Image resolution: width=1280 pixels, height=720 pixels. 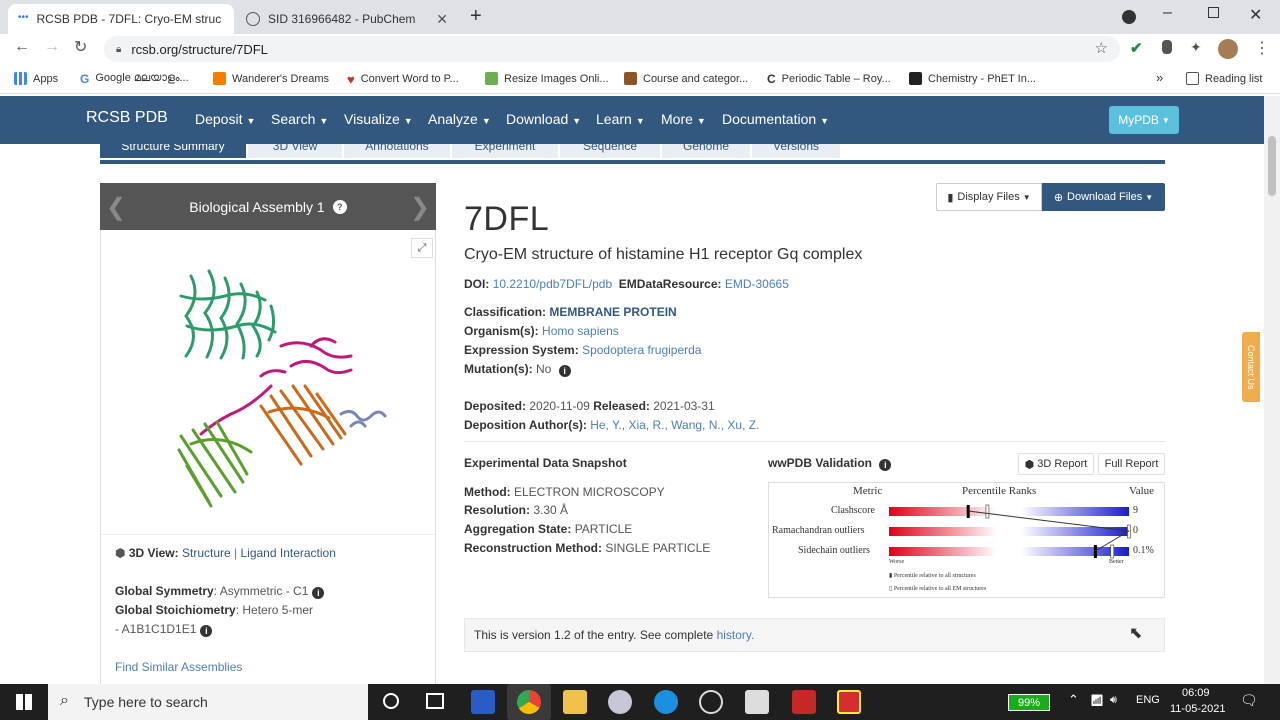 I want to click on bookmark-wanderers-dreams: Wanderer's Dreams, so click(x=271, y=78).